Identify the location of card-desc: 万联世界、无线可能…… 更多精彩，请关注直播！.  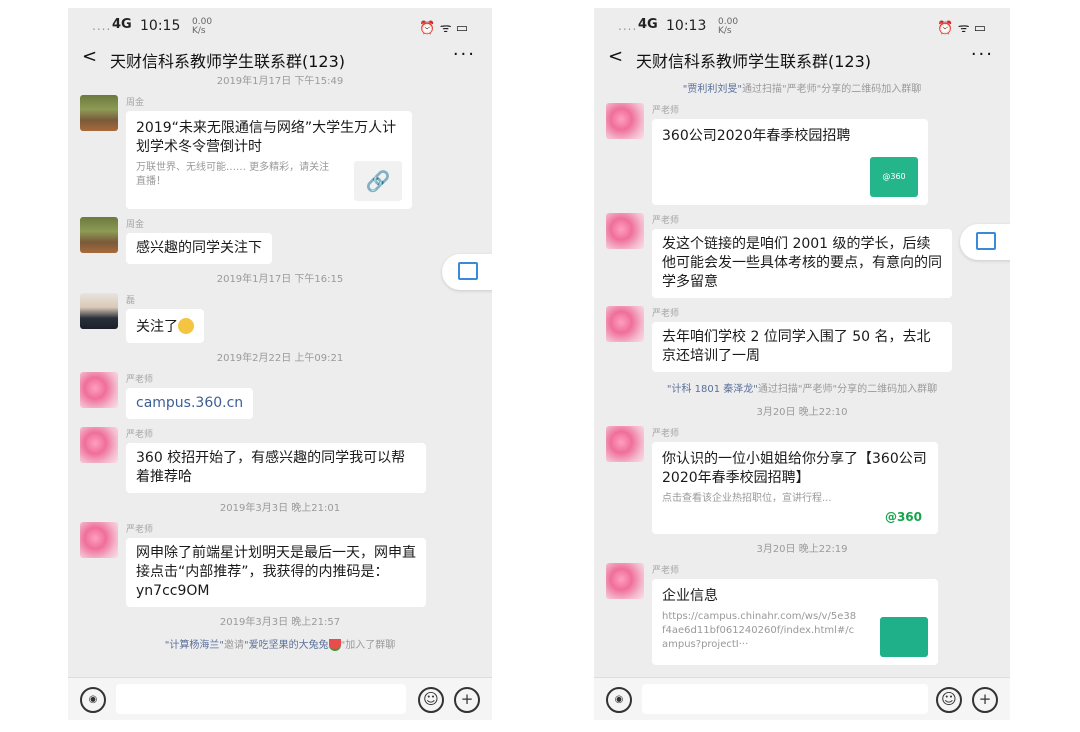
(233, 174).